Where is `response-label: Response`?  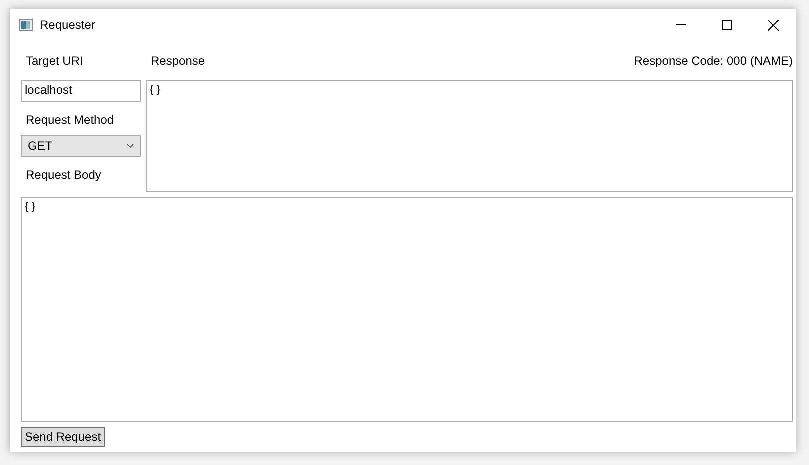
response-label: Response is located at coordinates (178, 61).